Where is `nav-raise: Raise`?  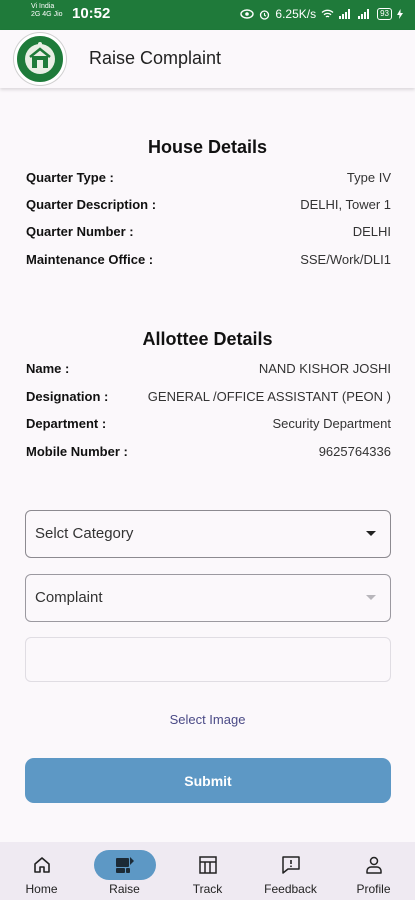 nav-raise: Raise is located at coordinates (124, 871).